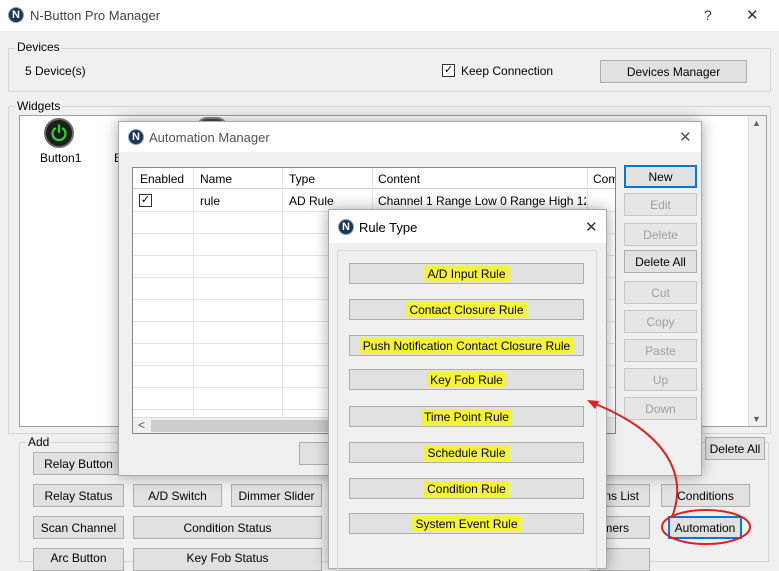 Image resolution: width=779 pixels, height=571 pixels. What do you see at coordinates (227, 527) in the screenshot?
I see `condition-status-add: Condition Status` at bounding box center [227, 527].